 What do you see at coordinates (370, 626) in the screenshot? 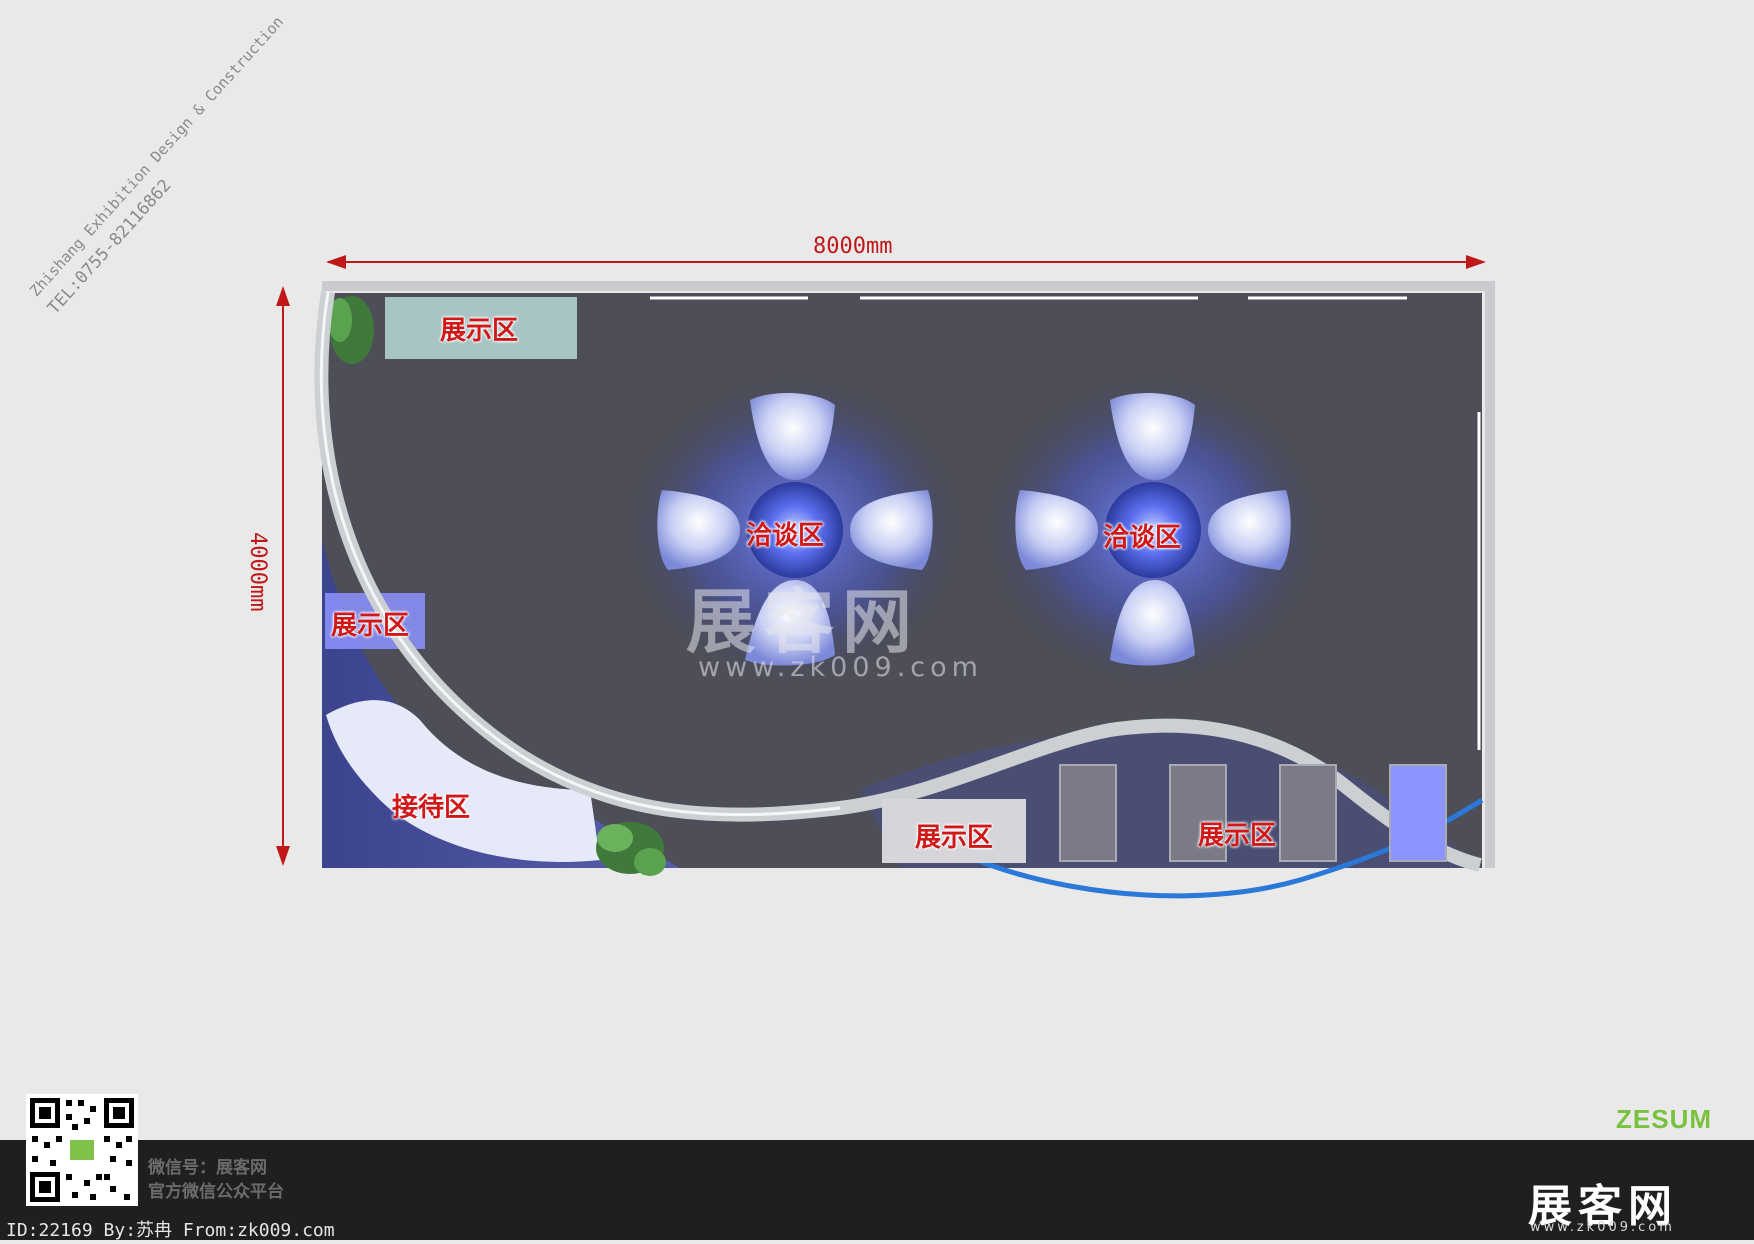
I see `zone-label-display-left: 展示区` at bounding box center [370, 626].